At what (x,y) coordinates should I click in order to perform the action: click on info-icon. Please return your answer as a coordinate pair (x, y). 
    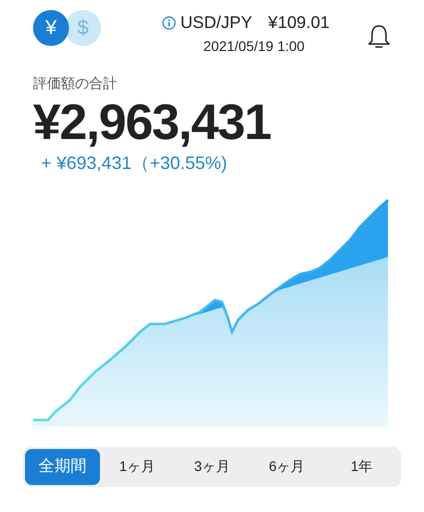
    Looking at the image, I should click on (169, 23).